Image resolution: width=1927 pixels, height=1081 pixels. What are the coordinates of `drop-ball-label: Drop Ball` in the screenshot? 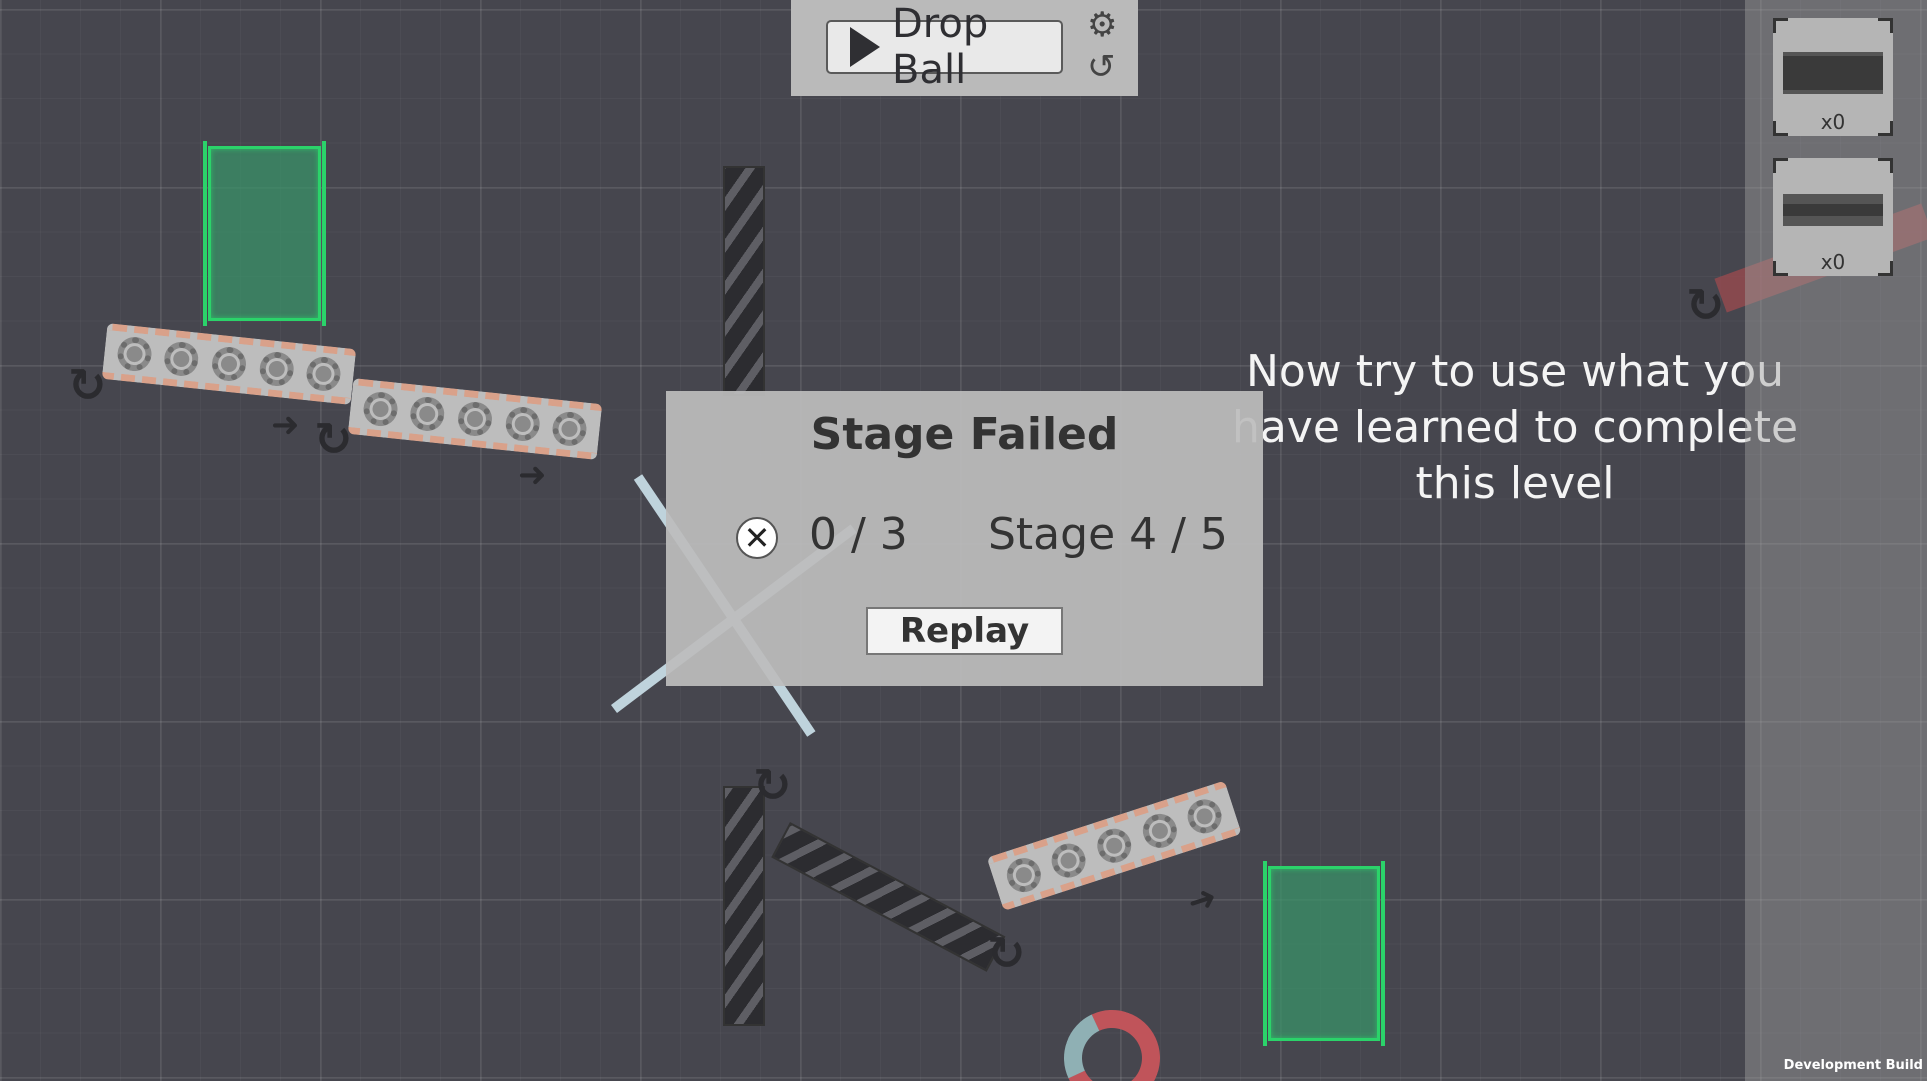 It's located at (940, 47).